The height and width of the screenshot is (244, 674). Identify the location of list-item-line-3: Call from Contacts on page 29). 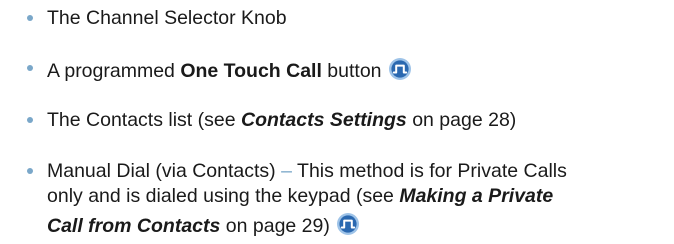
(203, 224).